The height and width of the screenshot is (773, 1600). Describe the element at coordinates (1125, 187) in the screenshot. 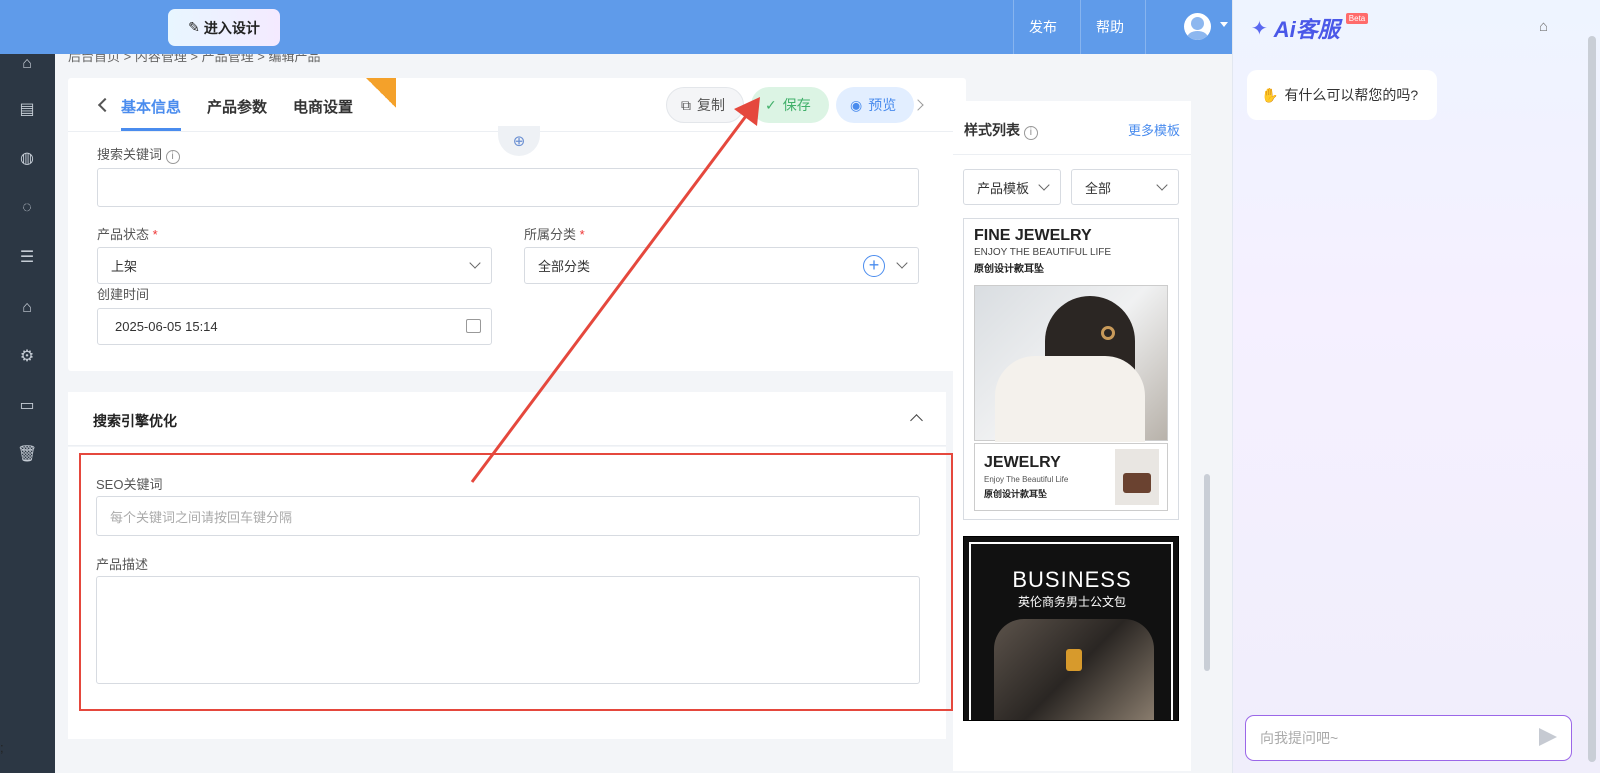

I see `template-filter-select: 全部` at that location.